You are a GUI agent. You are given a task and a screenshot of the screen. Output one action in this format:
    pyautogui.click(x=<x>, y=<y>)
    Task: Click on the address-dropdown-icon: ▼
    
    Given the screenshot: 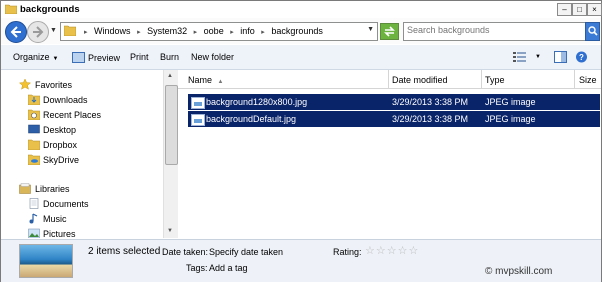 What is the action you would take?
    pyautogui.click(x=370, y=29)
    